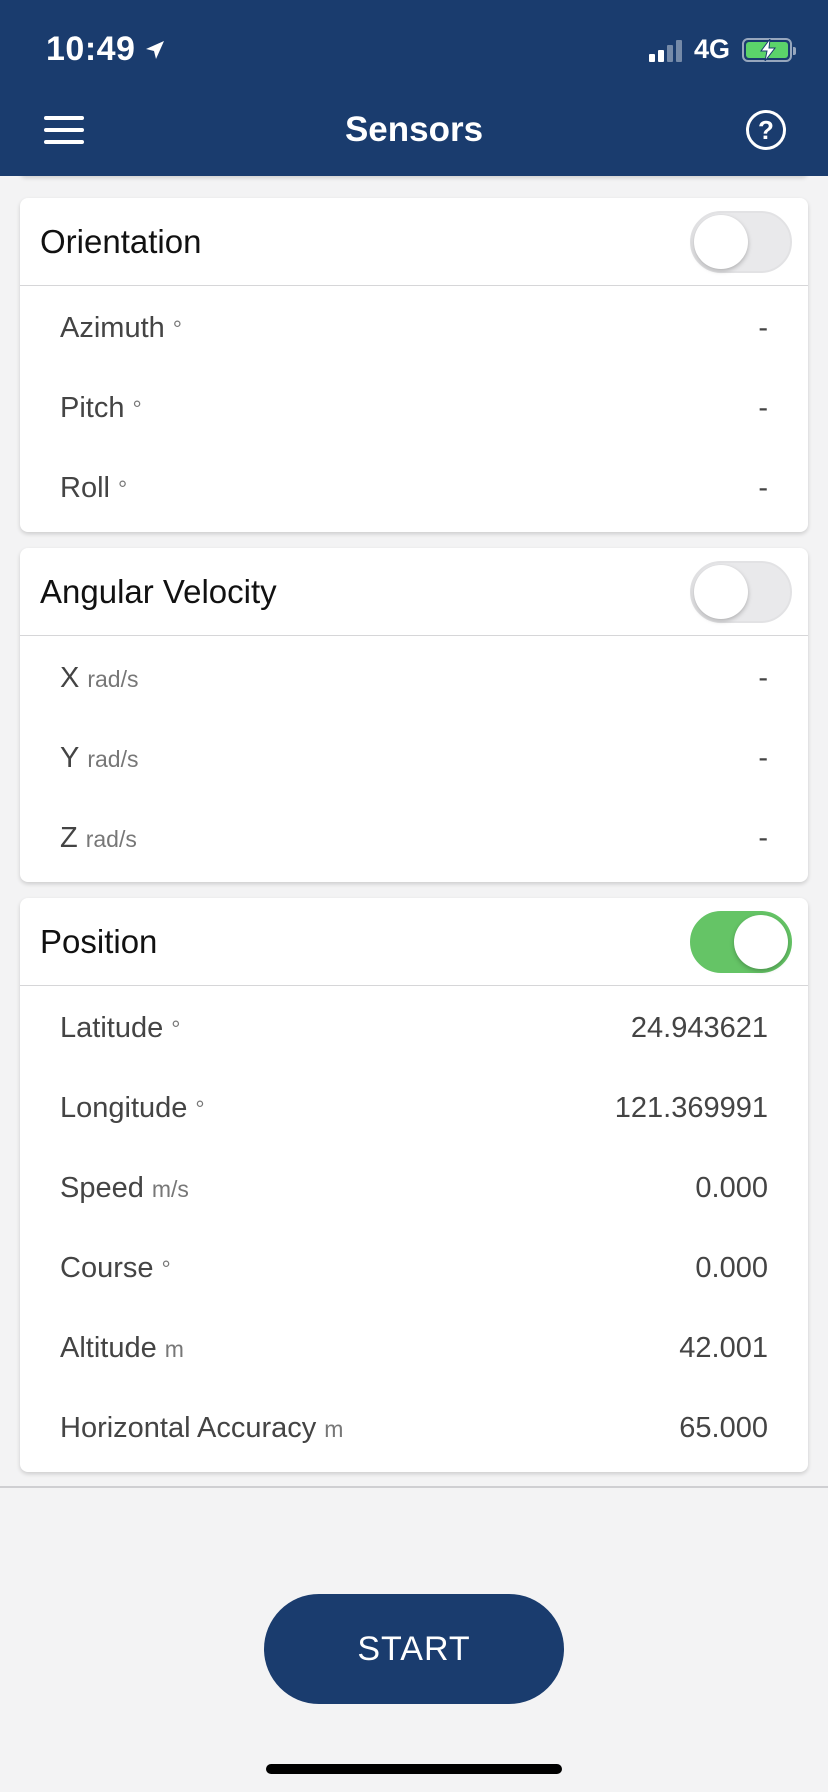  Describe the element at coordinates (99, 941) in the screenshot. I see `card-title: Position` at that location.